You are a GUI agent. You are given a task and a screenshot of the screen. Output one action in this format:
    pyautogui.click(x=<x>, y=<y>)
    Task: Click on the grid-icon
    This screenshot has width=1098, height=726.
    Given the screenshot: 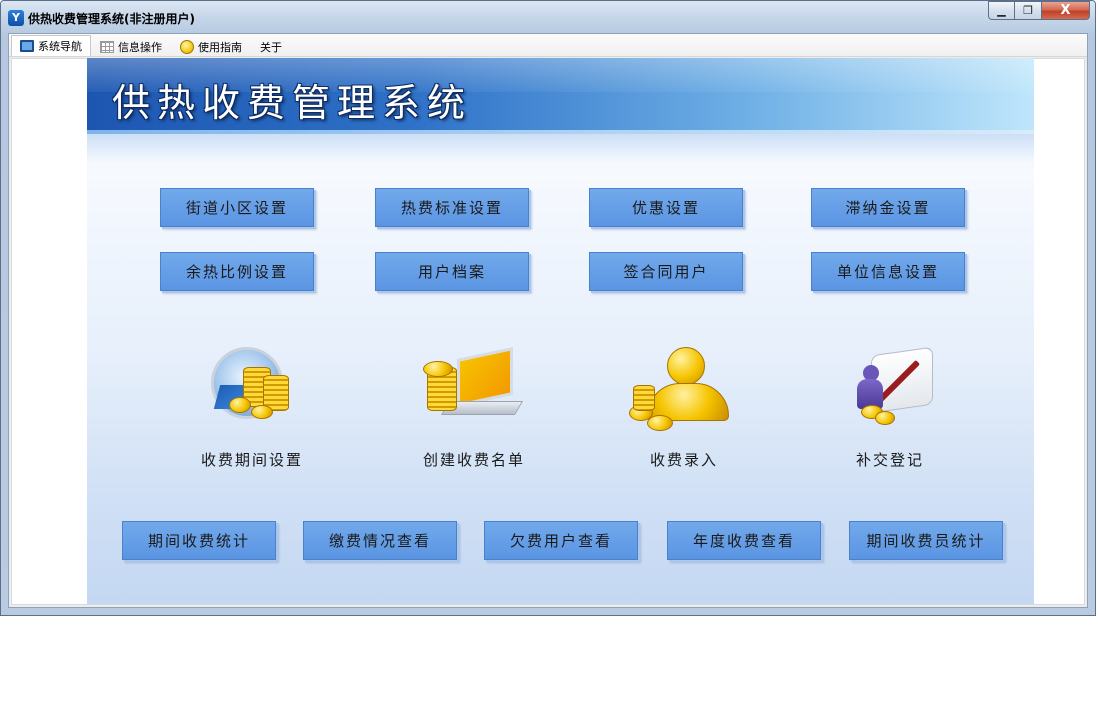 What is the action you would take?
    pyautogui.click(x=107, y=46)
    